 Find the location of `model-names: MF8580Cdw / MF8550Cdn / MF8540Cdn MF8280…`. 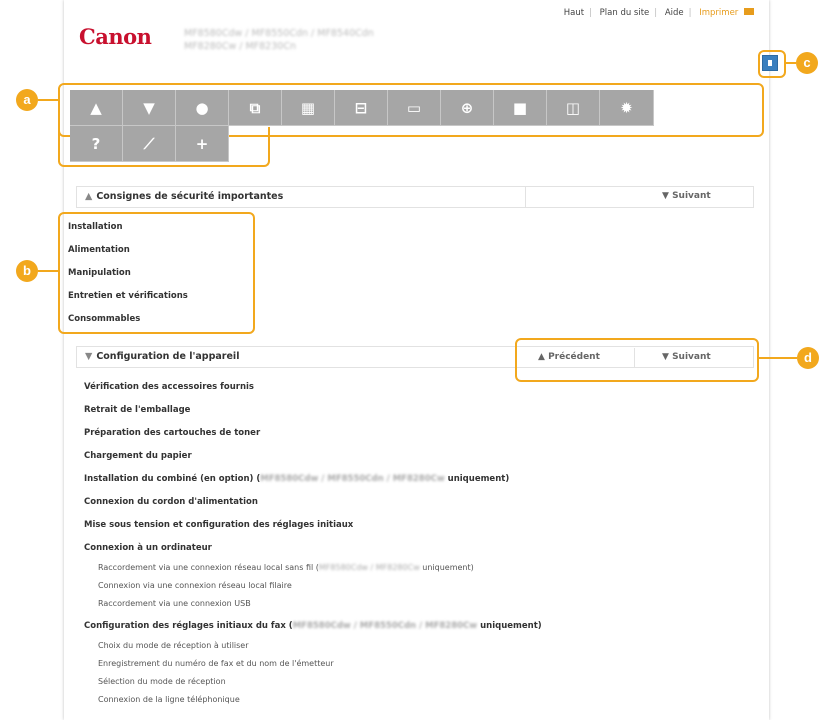

model-names: MF8580Cdw / MF8550Cdn / MF8540Cdn MF8280… is located at coordinates (279, 40).